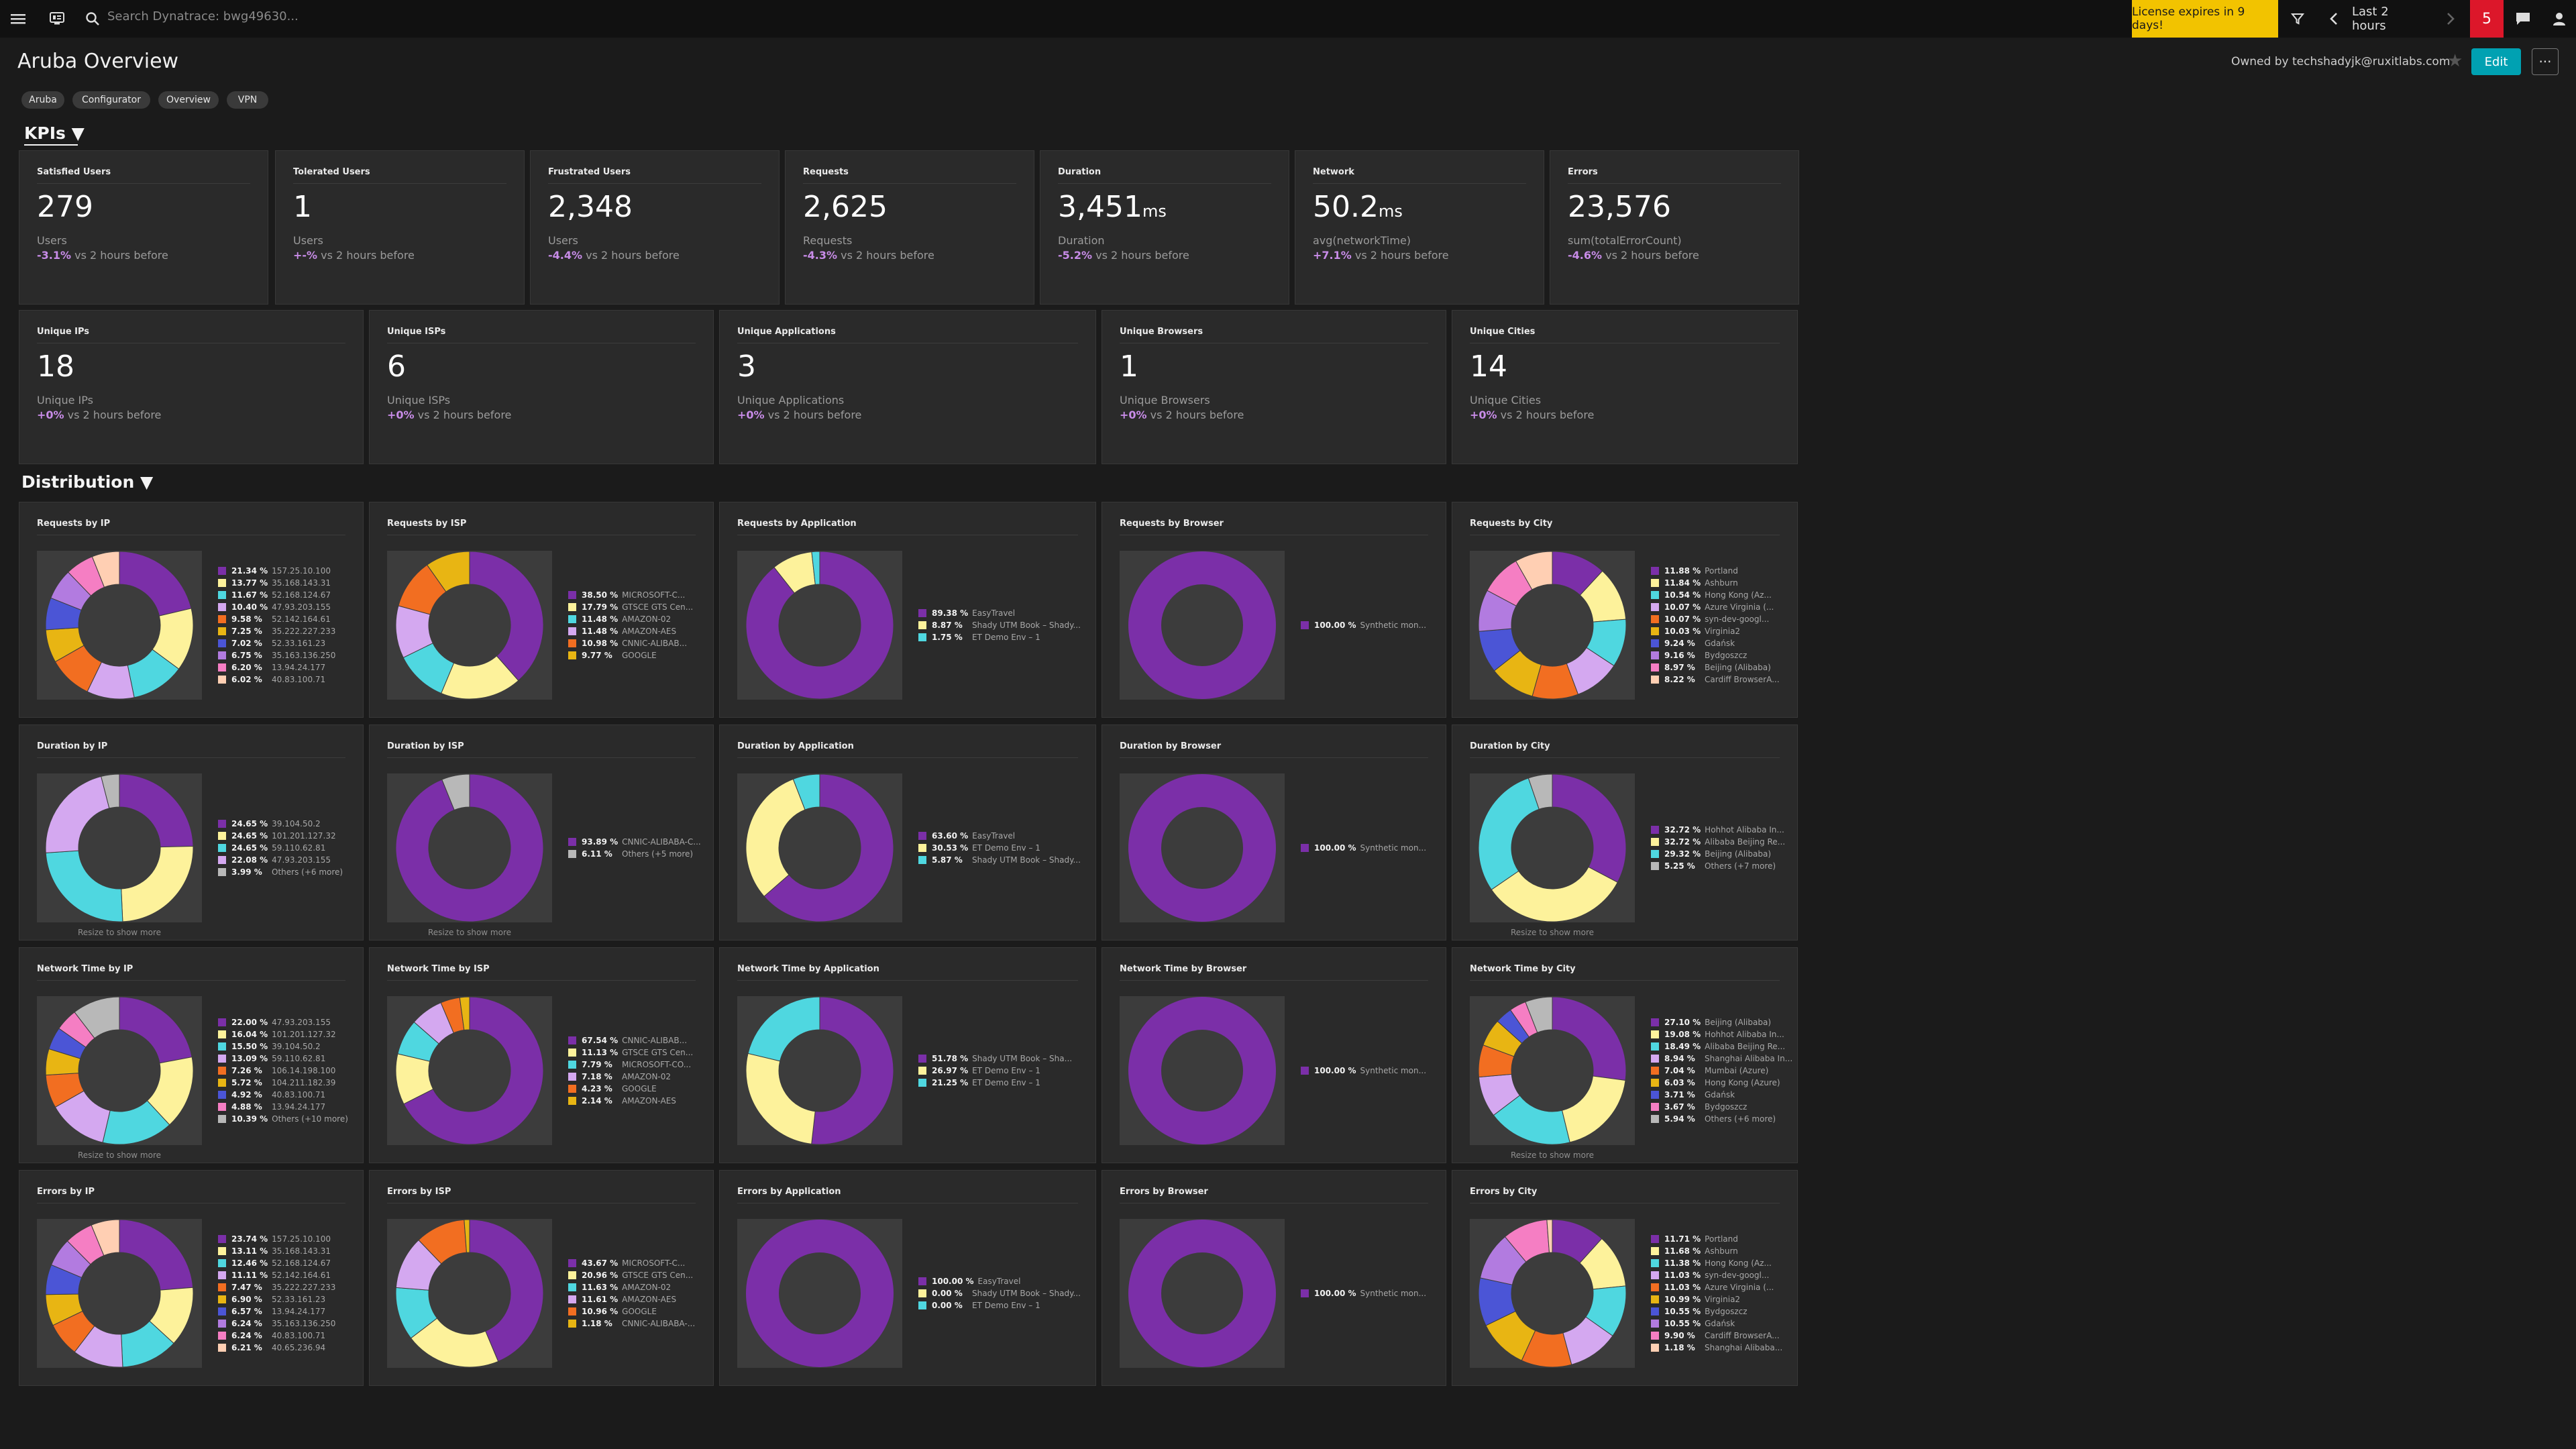  Describe the element at coordinates (2496, 61) in the screenshot. I see `edit-button: Edit` at that location.